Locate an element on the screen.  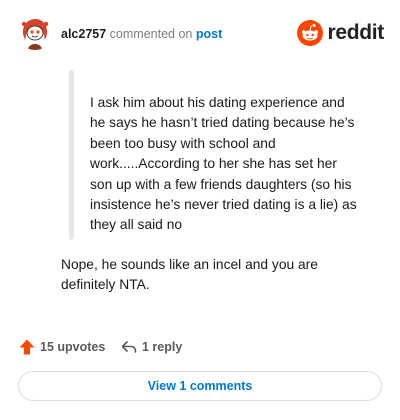
upvote-arrow-icon is located at coordinates (27, 347).